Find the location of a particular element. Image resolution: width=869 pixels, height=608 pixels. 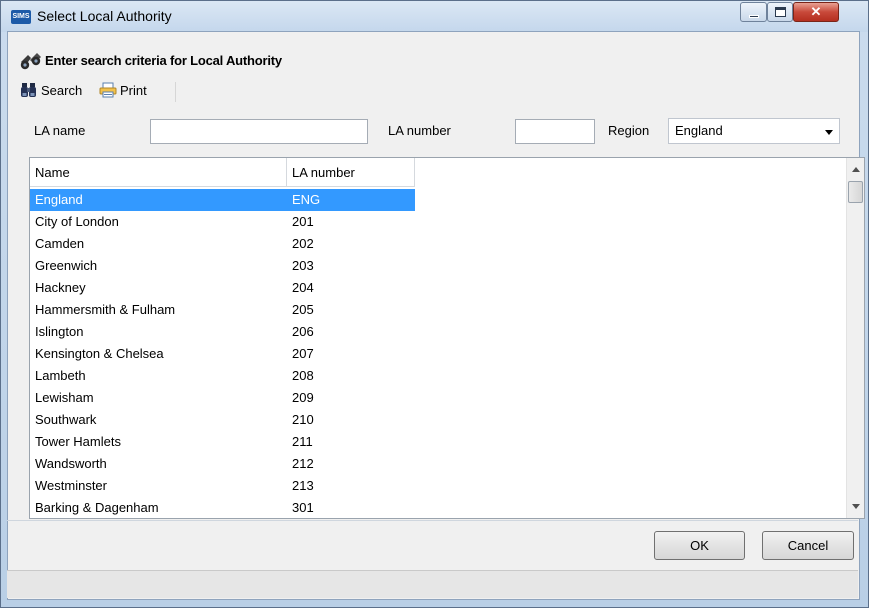

table-row: Greenwich 203 is located at coordinates (222, 266).